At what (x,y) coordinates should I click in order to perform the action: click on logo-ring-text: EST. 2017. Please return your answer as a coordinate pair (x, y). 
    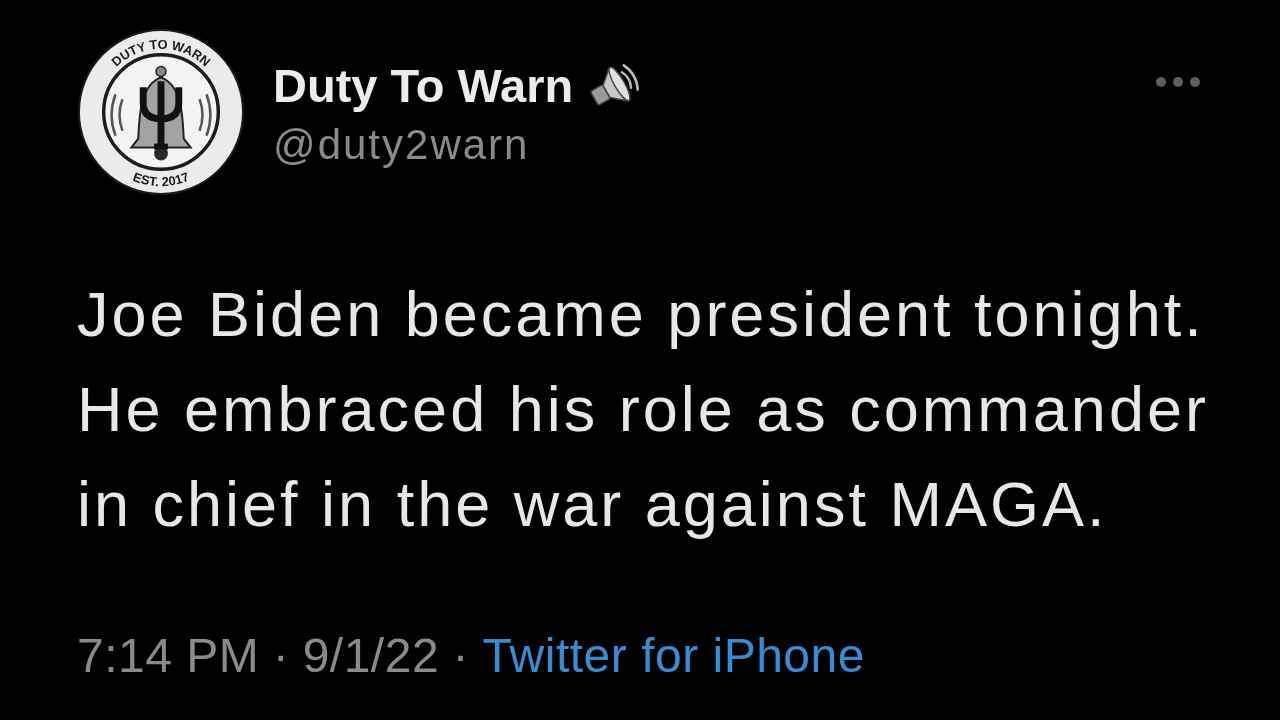
    Looking at the image, I should click on (161, 179).